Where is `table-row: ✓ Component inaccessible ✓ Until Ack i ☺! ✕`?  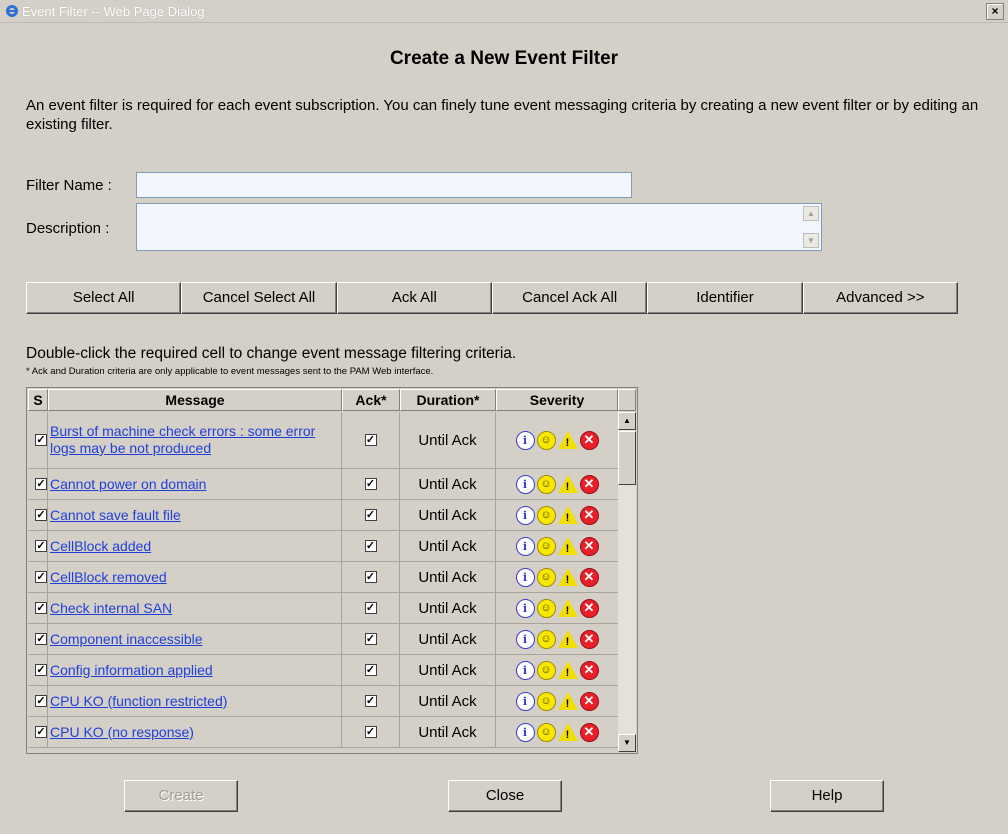
table-row: ✓ Component inaccessible ✓ Until Ack i ☺! ✕ is located at coordinates (323, 639).